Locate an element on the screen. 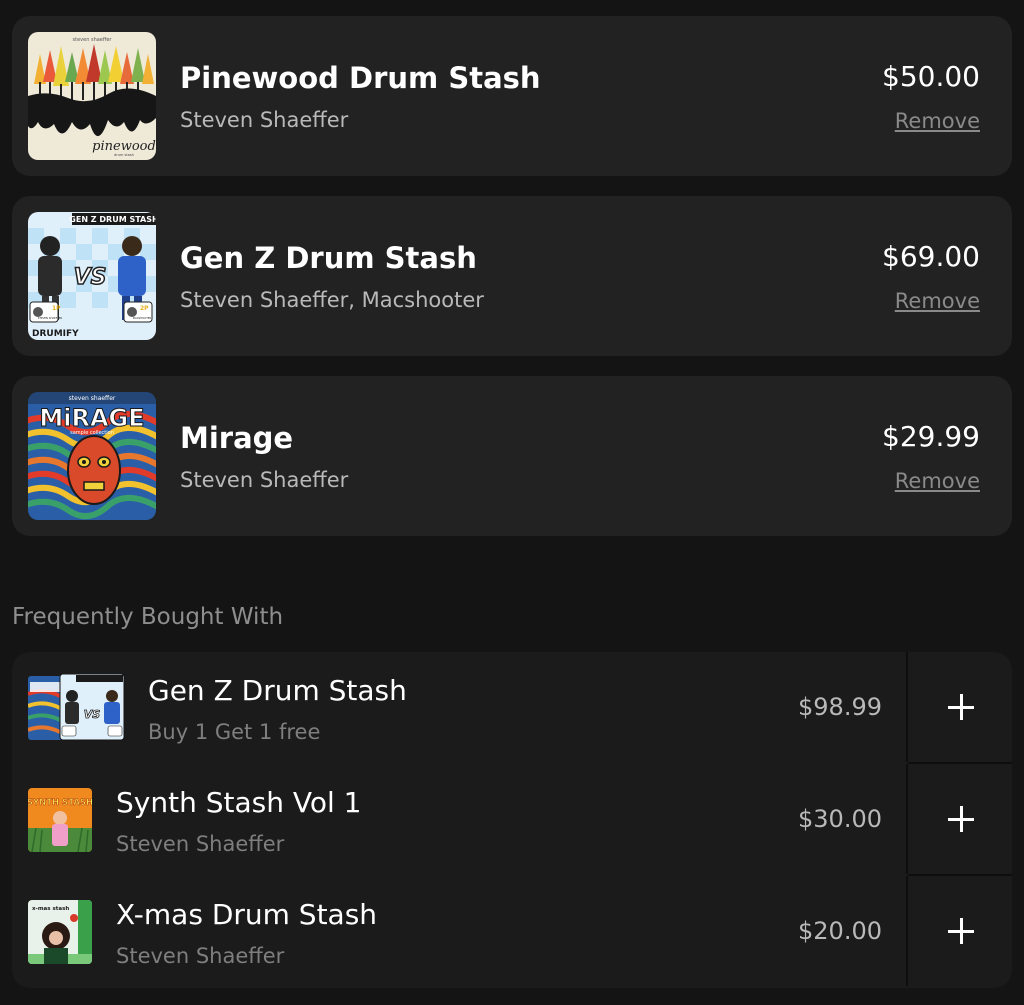 This screenshot has width=1024, height=1005. synth-stash-cover-image: SYNTH STASH is located at coordinates (60, 820).